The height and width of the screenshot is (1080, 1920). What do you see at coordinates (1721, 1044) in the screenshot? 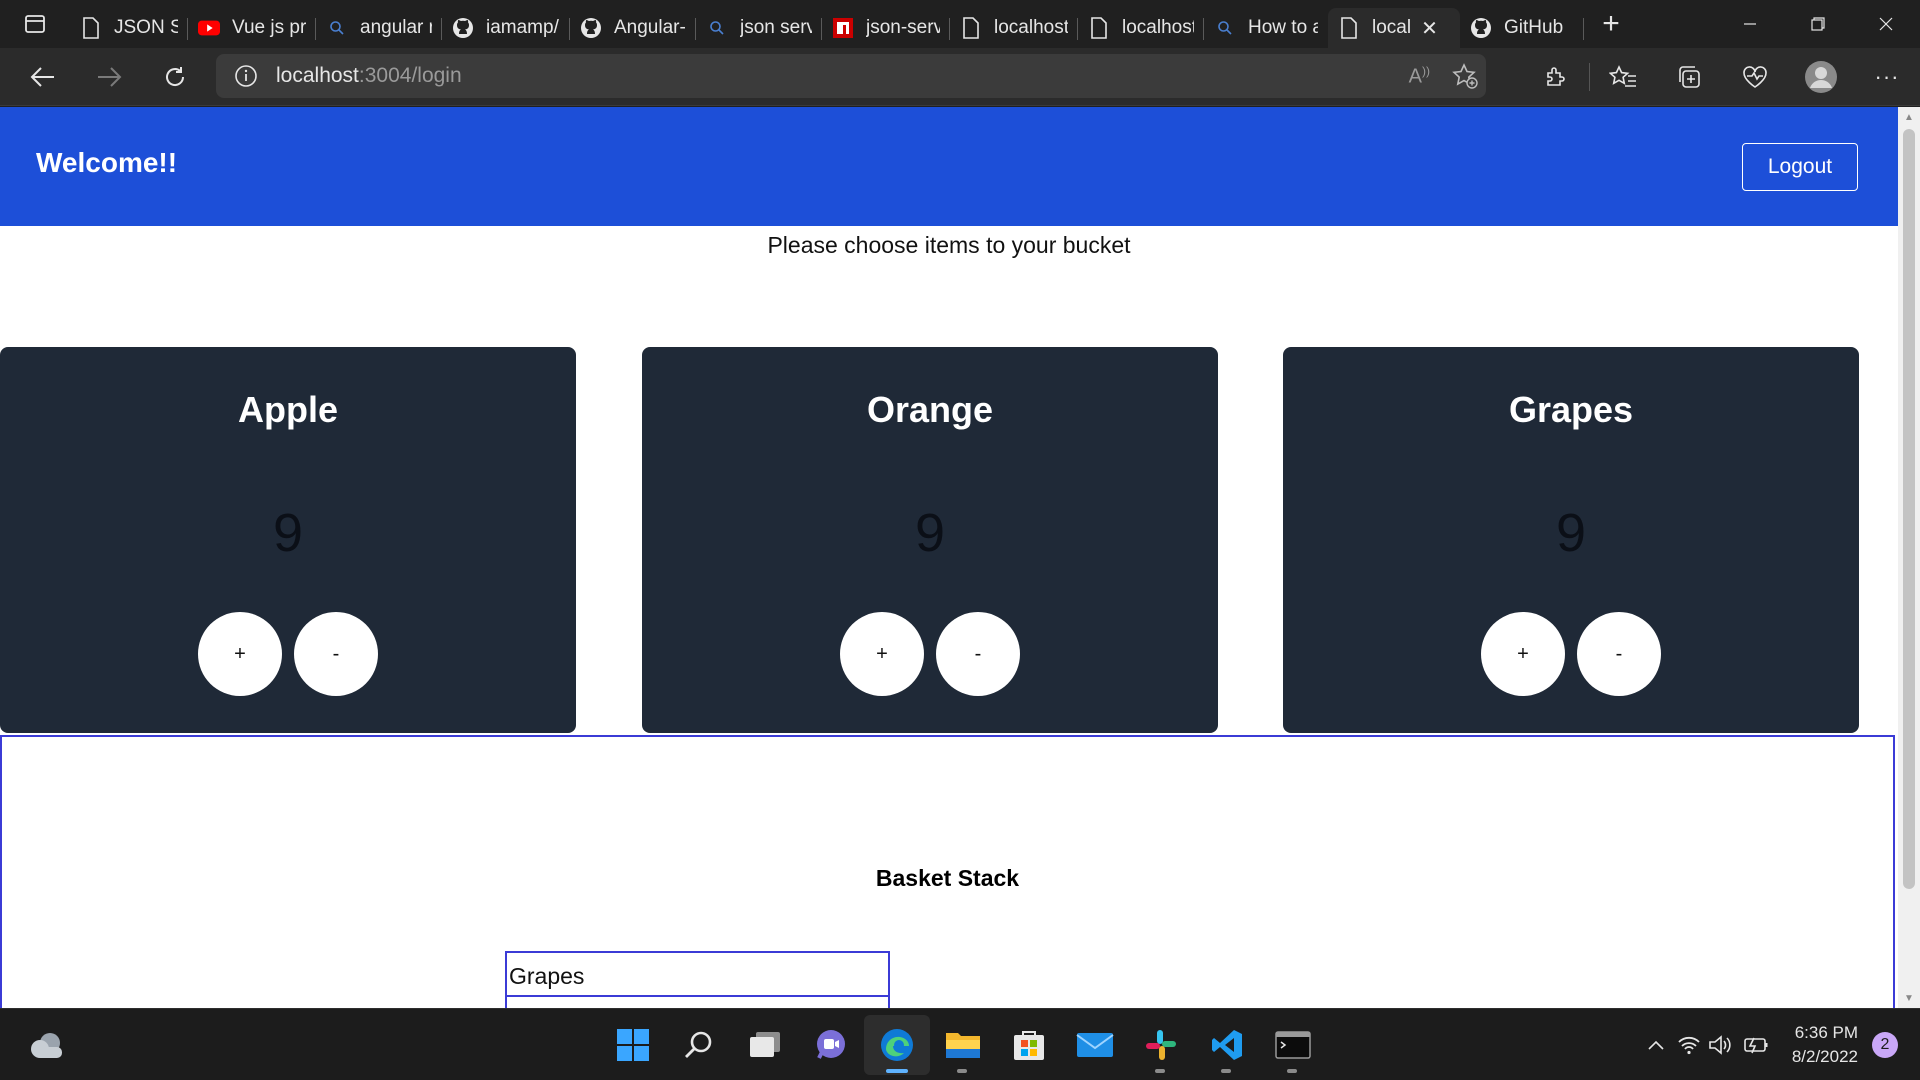
I see `volume-icon` at bounding box center [1721, 1044].